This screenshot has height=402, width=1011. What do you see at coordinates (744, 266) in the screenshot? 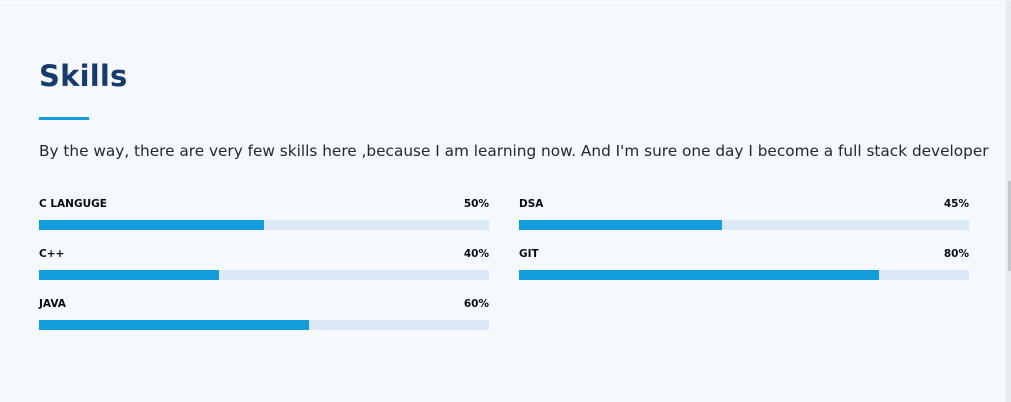
I see `skill-git: GIT 80%` at bounding box center [744, 266].